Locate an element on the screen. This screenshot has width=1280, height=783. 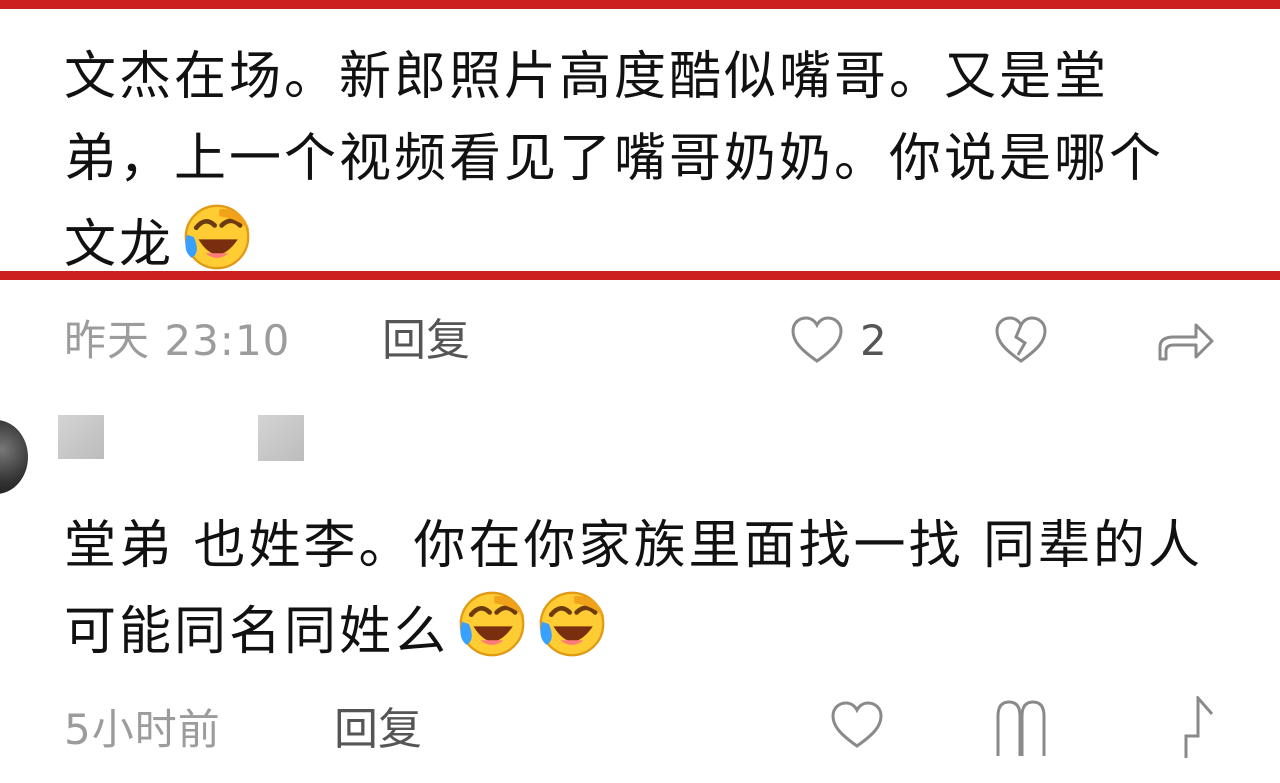
highlight-border-top is located at coordinates (640, 4).